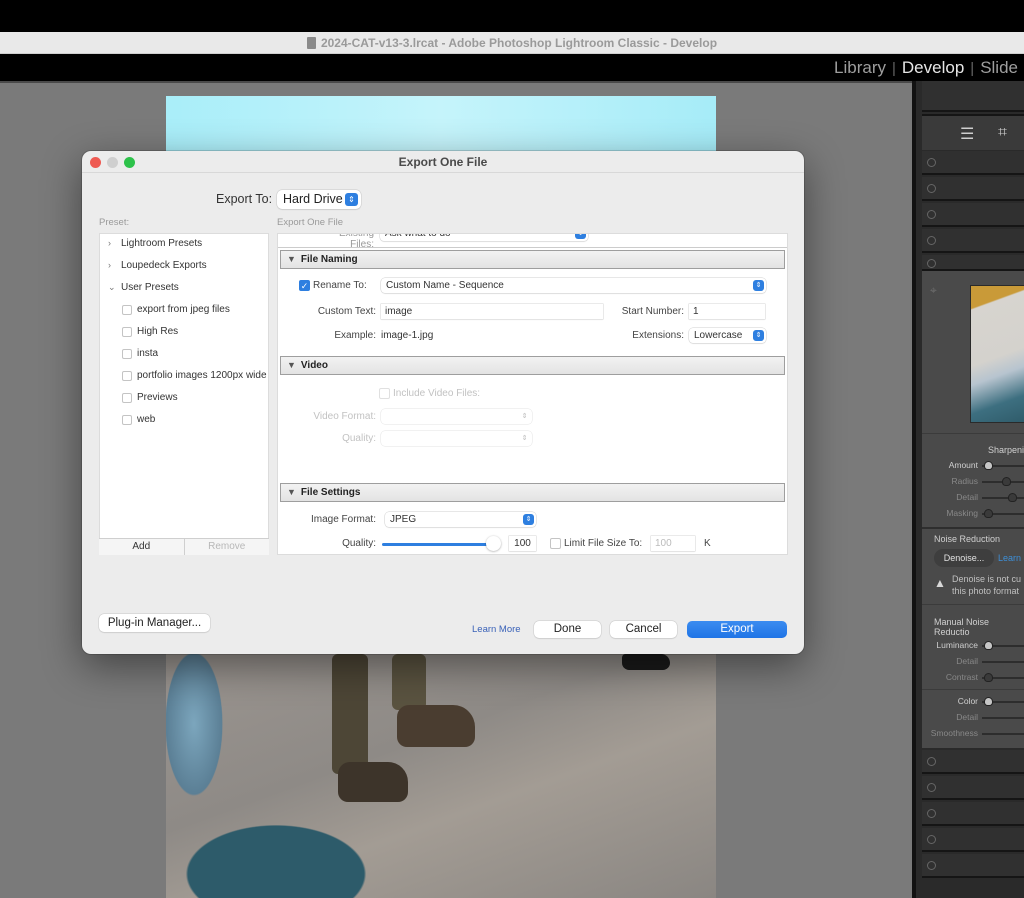 The width and height of the screenshot is (1024, 898). I want to click on luminance-slider, so click(1003, 645).